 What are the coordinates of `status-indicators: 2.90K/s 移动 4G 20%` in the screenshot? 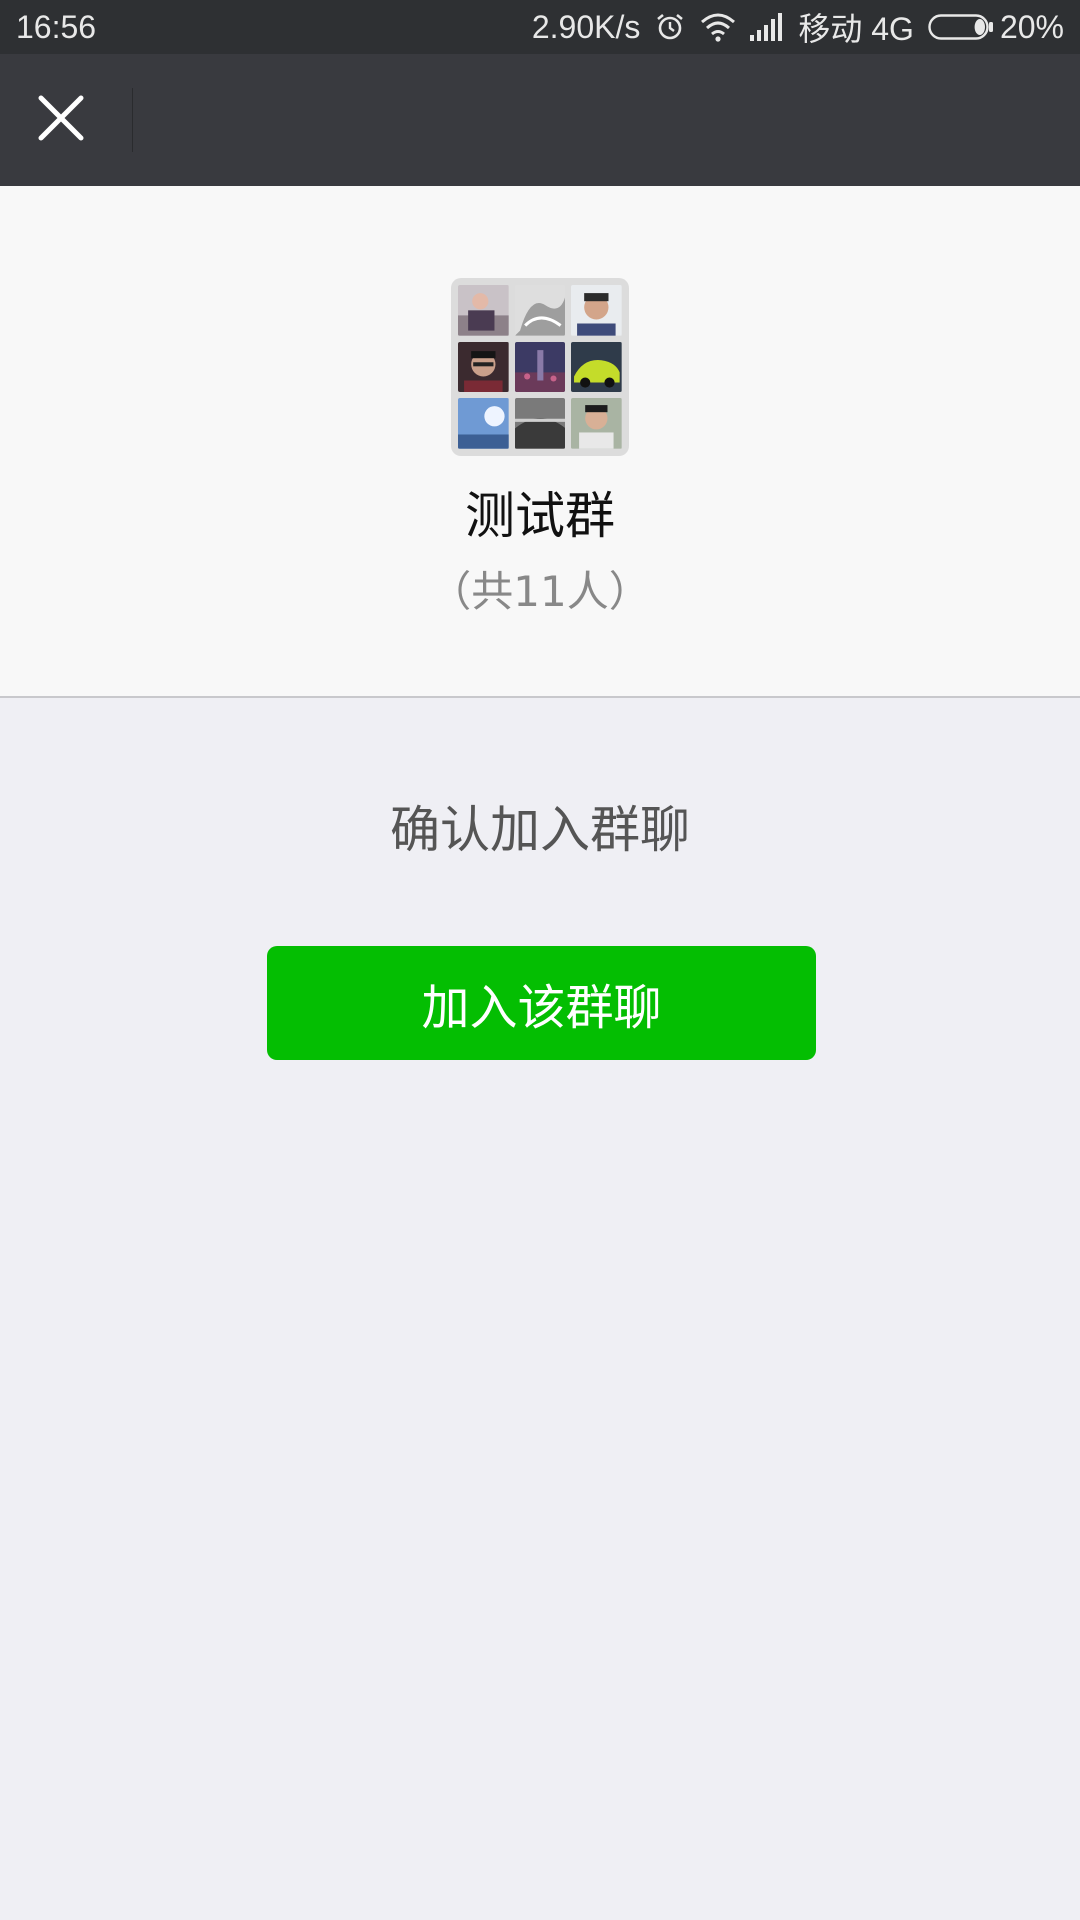 It's located at (798, 27).